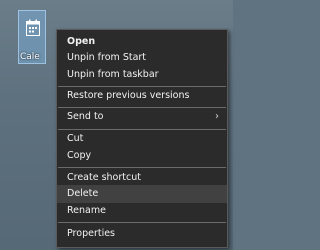 The height and width of the screenshot is (250, 320). I want to click on desktop-shortcut-calendar: Cale, so click(32, 37).